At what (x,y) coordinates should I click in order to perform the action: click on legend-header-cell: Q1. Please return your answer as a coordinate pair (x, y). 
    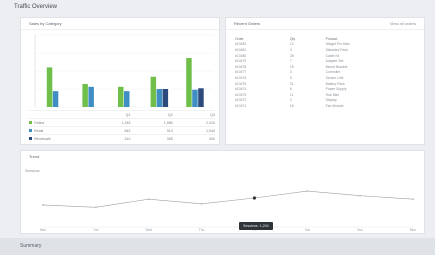
    Looking at the image, I should click on (128, 114).